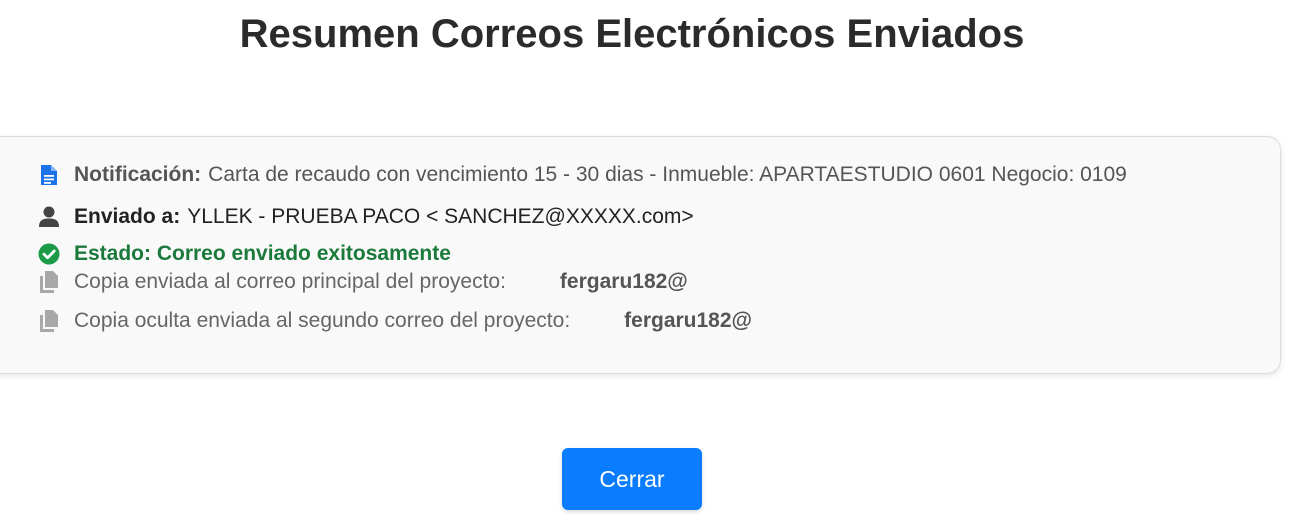 The image size is (1290, 532). I want to click on user-icon, so click(49, 217).